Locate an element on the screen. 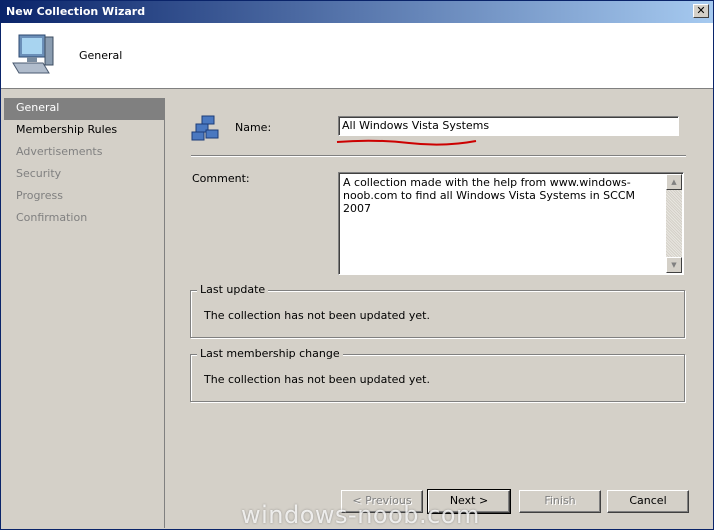 The image size is (714, 530). separator is located at coordinates (438, 156).